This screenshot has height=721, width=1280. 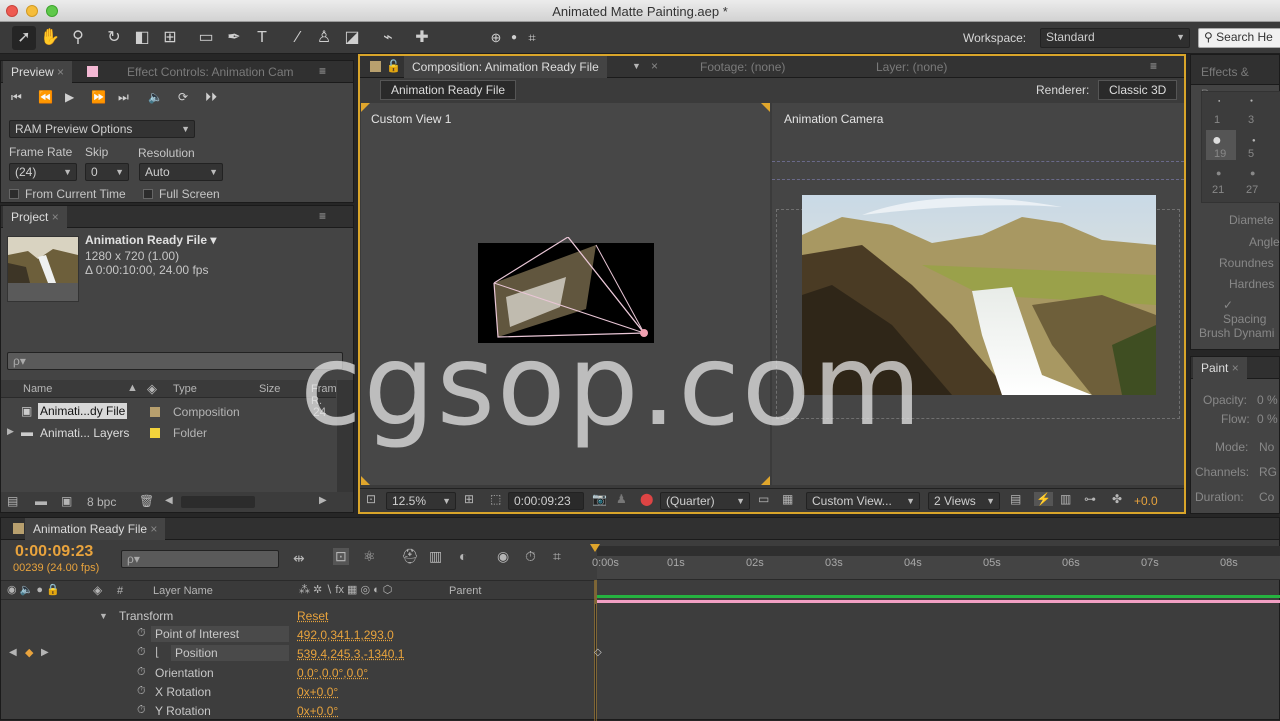 What do you see at coordinates (1220, 368) in the screenshot?
I see `tab-paint: Paint ×` at bounding box center [1220, 368].